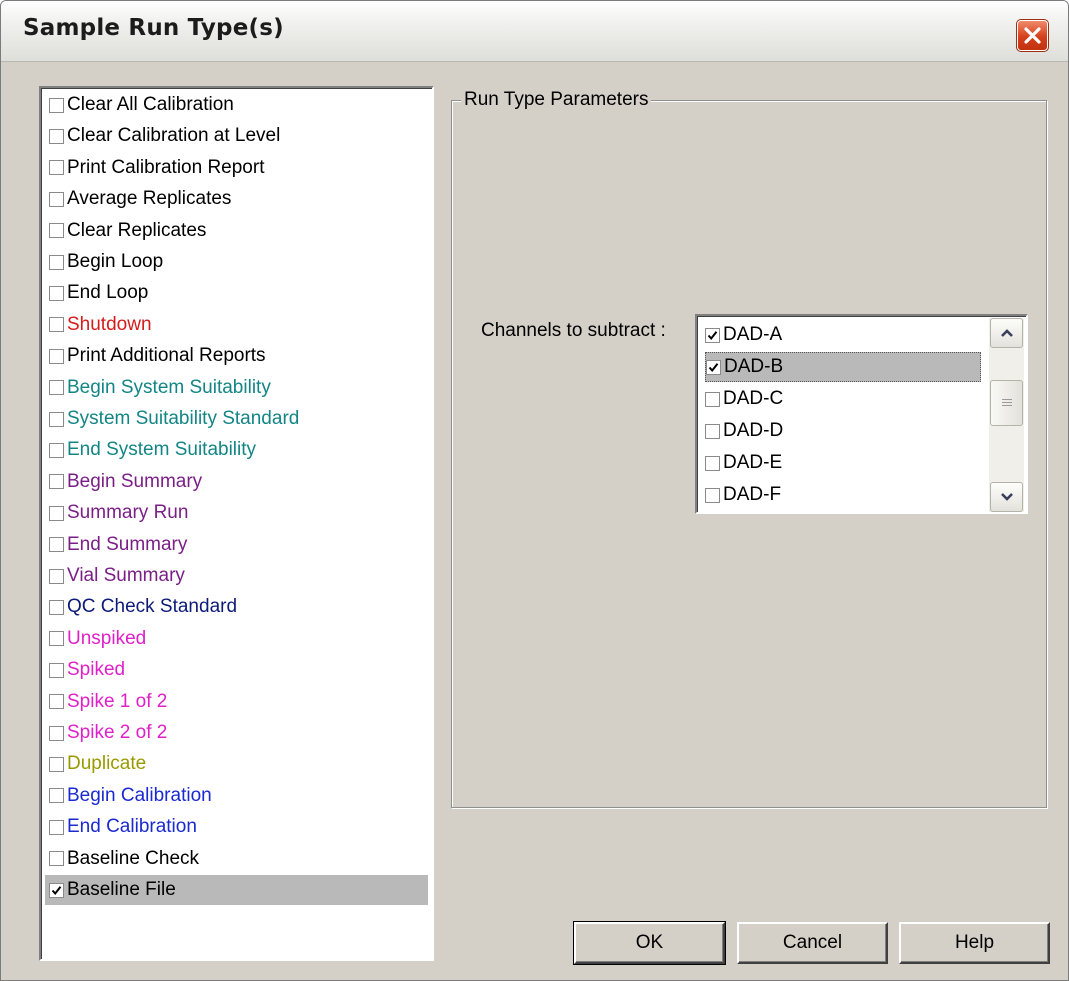  I want to click on run-type-label: Summary Run, so click(128, 513).